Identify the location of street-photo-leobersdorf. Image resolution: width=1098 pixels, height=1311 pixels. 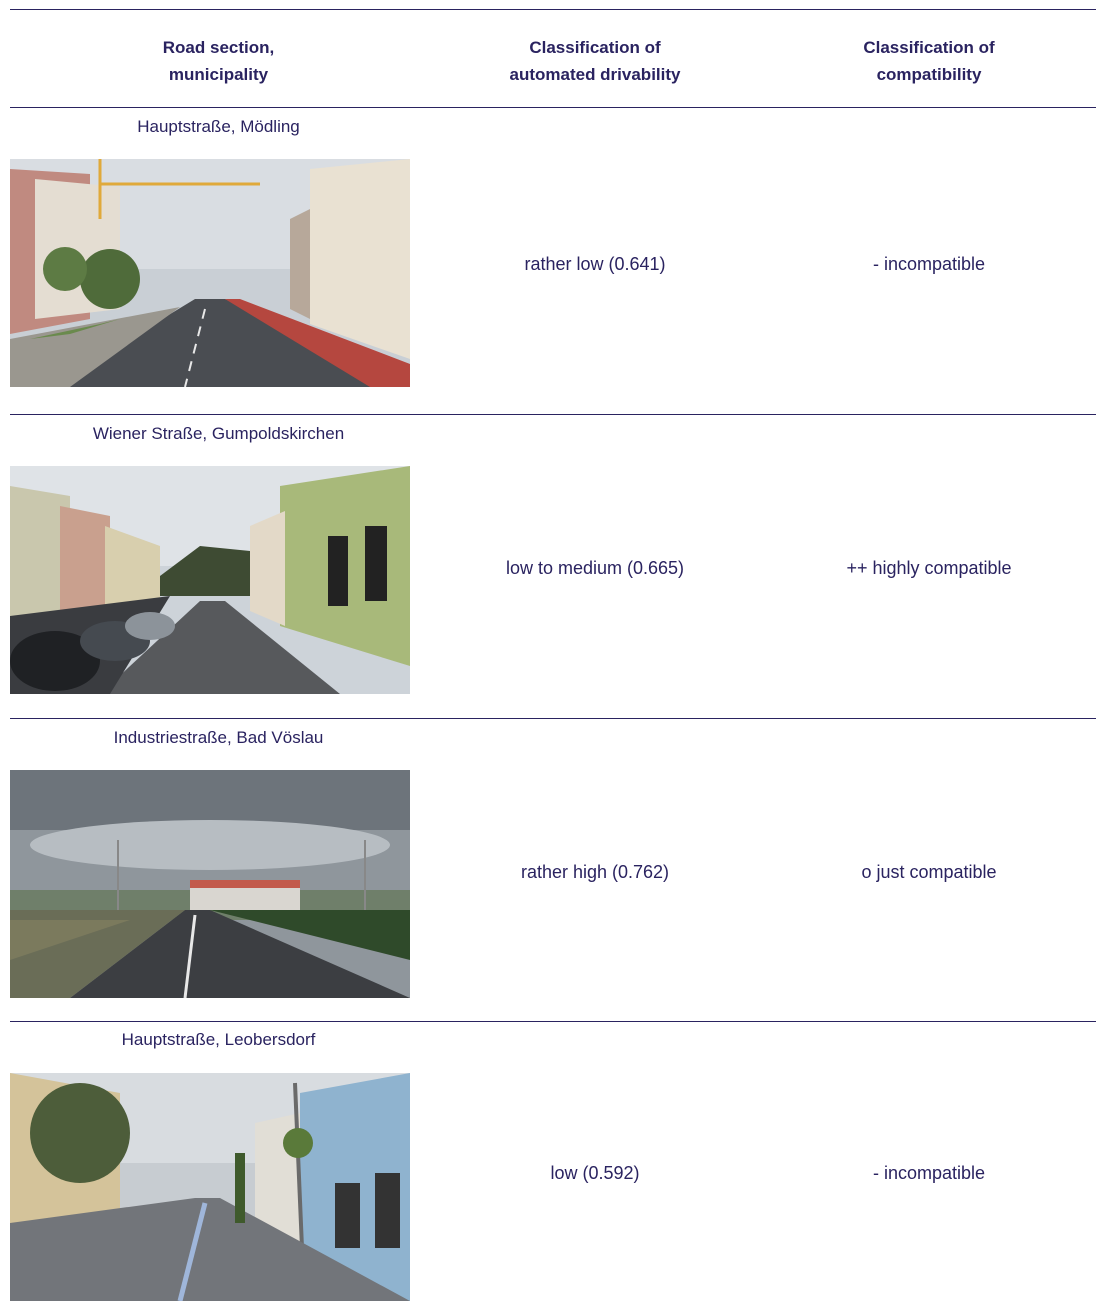
(210, 1187).